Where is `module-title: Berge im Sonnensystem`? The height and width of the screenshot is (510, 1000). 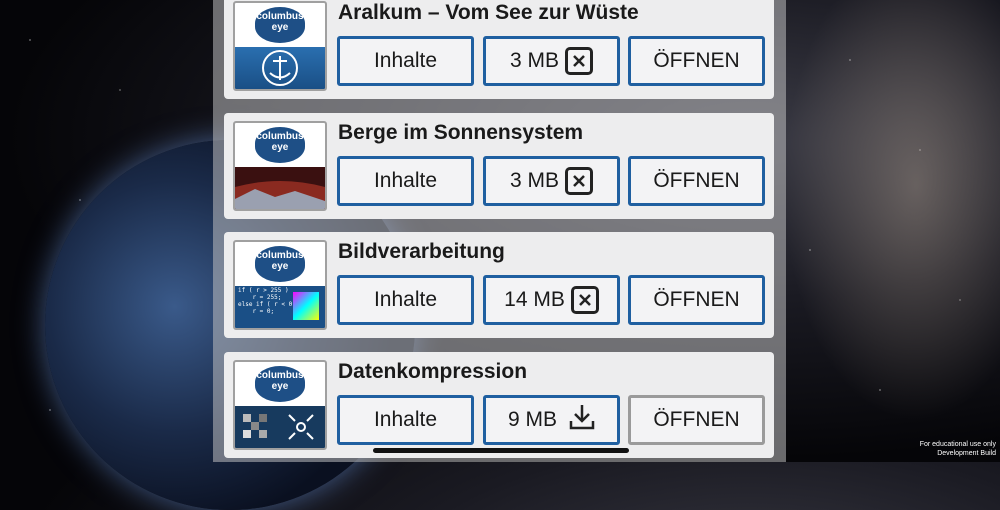 module-title: Berge im Sonnensystem is located at coordinates (461, 132).